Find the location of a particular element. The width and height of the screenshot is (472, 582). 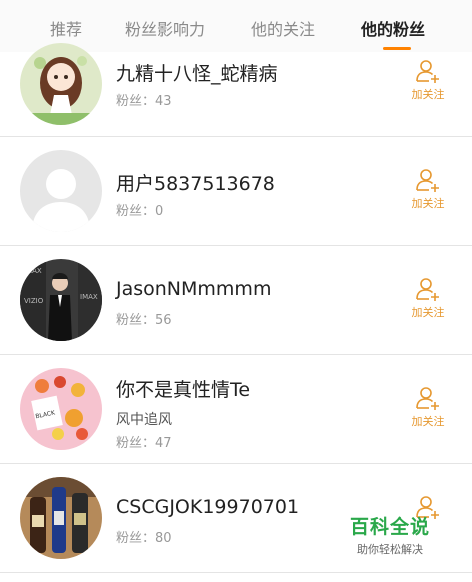

fans-count: 粉丝：56 is located at coordinates (144, 320).